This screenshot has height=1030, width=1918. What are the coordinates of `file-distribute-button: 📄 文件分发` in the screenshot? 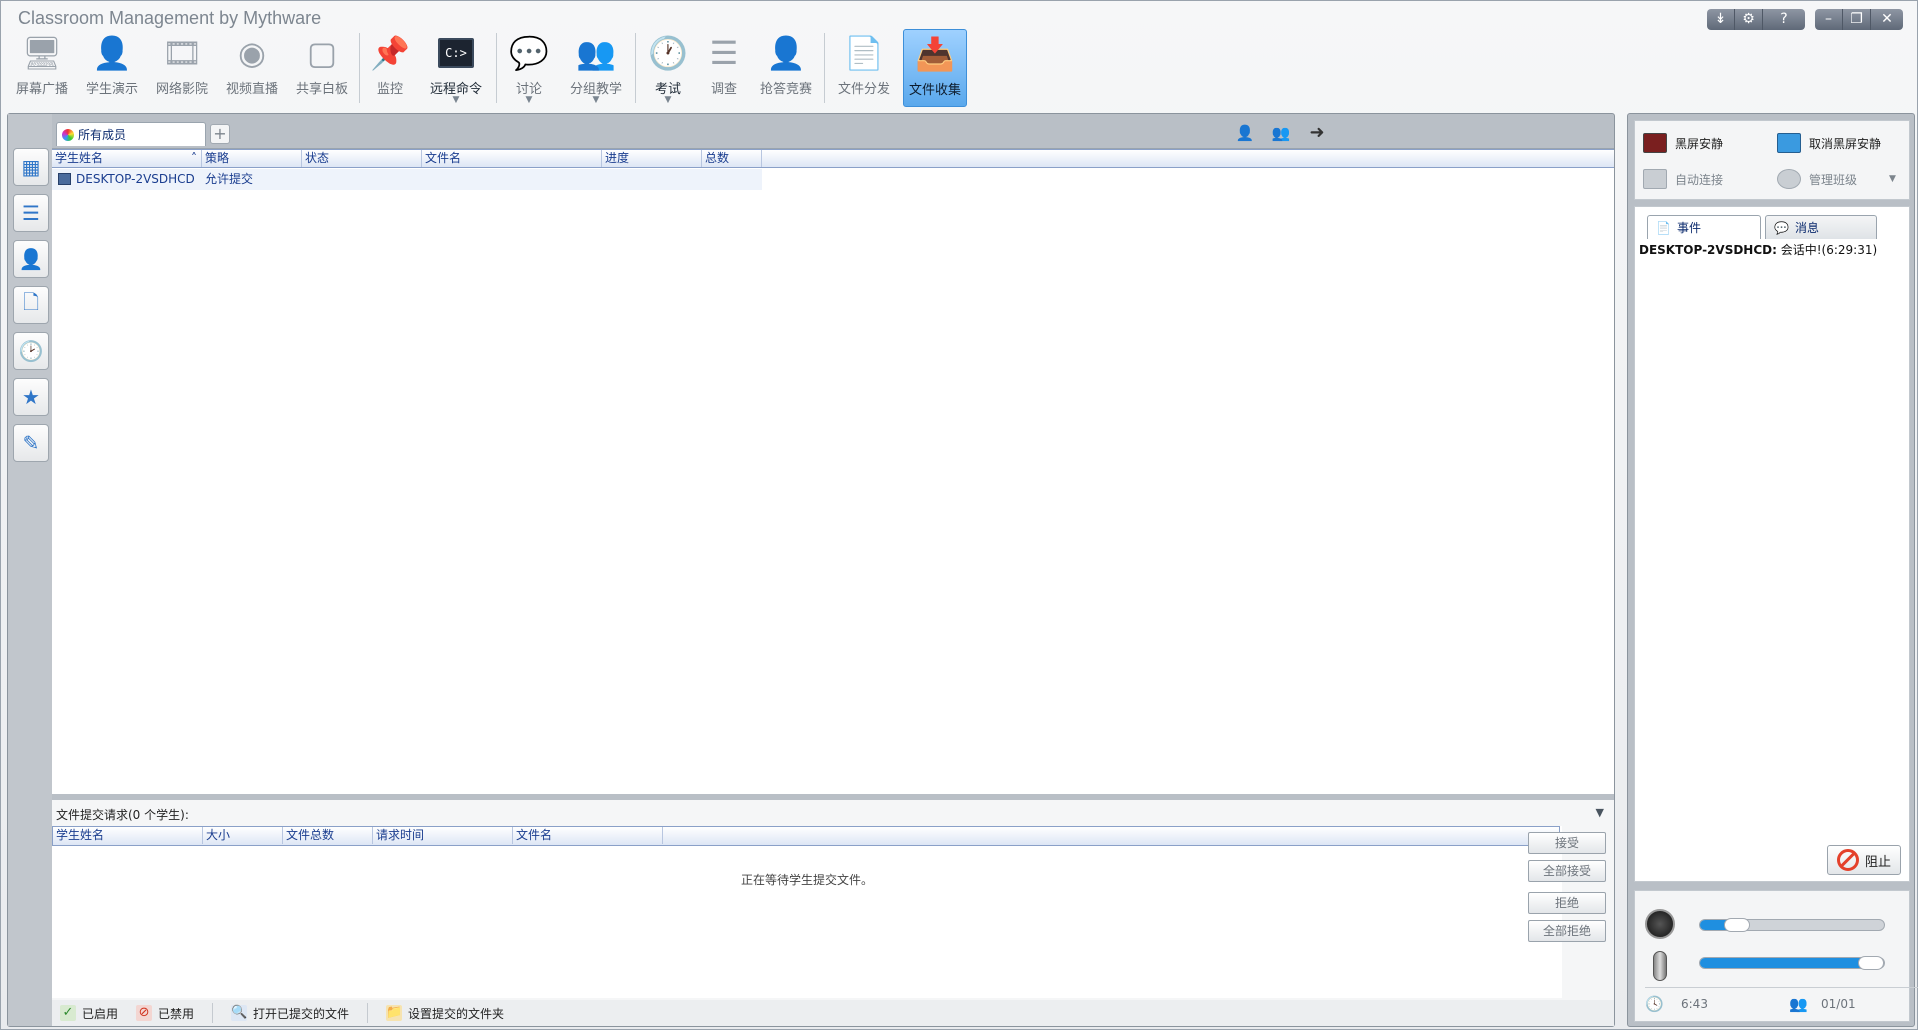 It's located at (864, 68).